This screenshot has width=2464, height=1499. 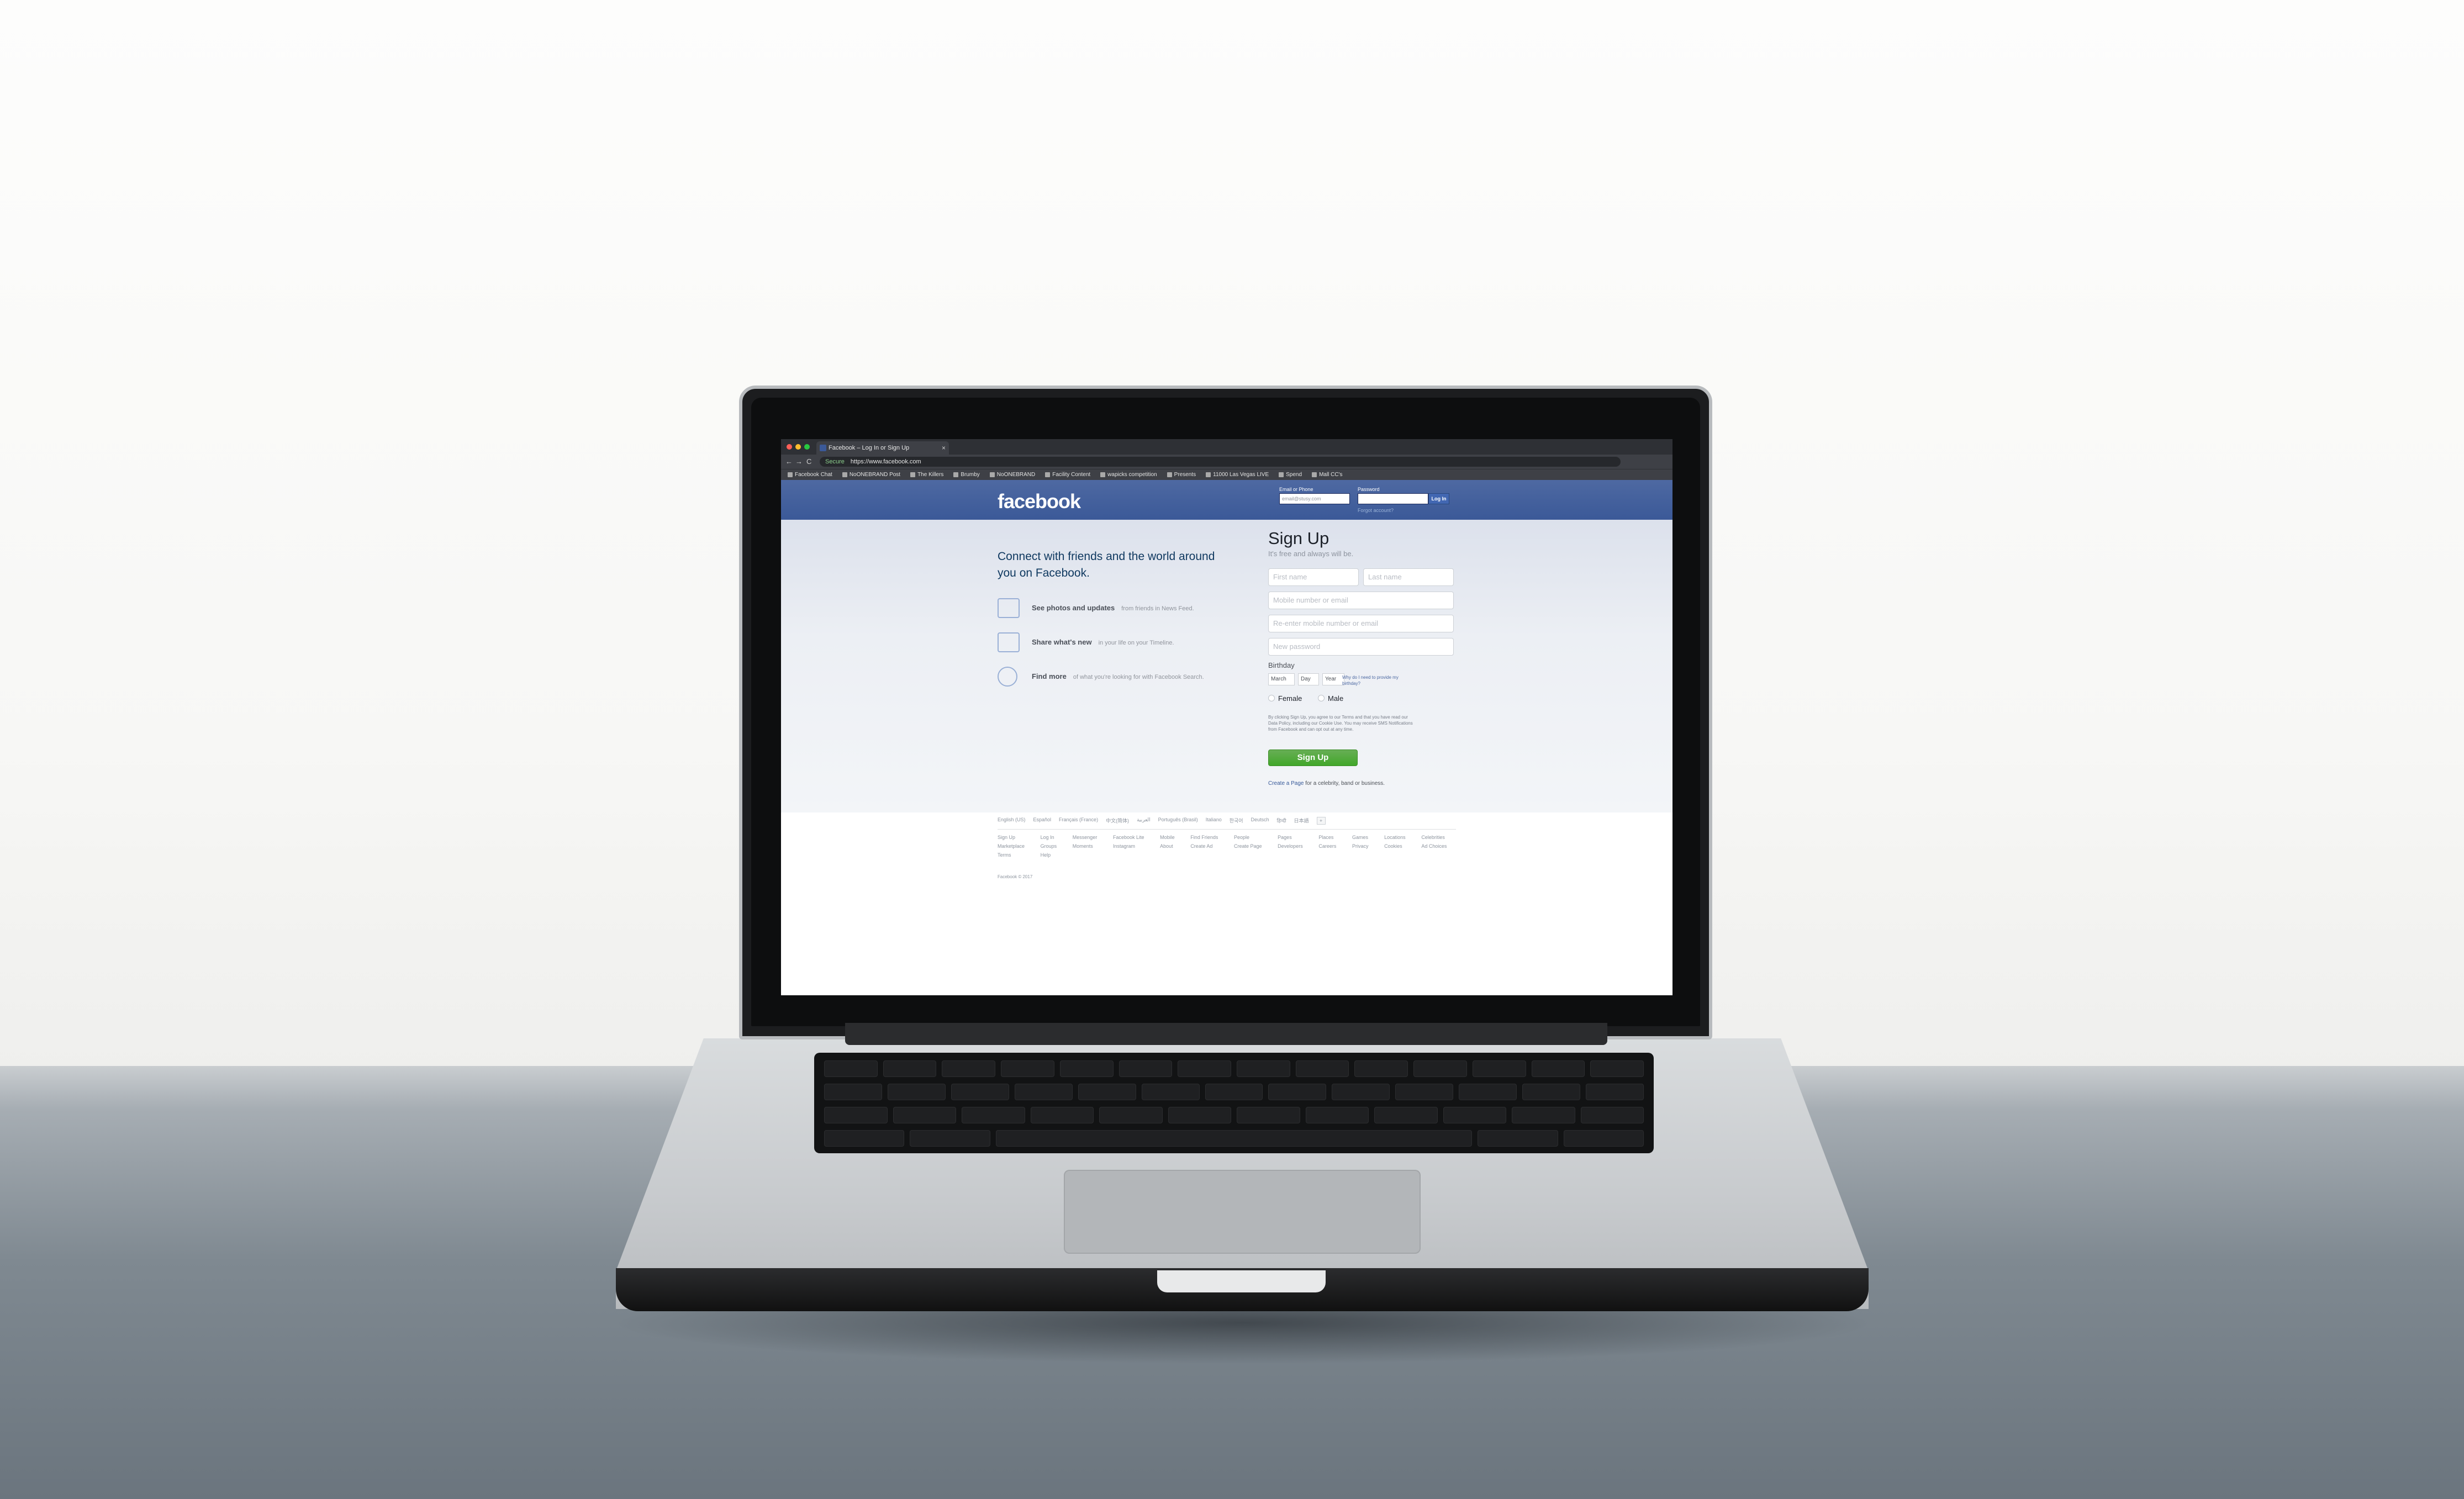 I want to click on facebook-logo: facebook, so click(x=1039, y=501).